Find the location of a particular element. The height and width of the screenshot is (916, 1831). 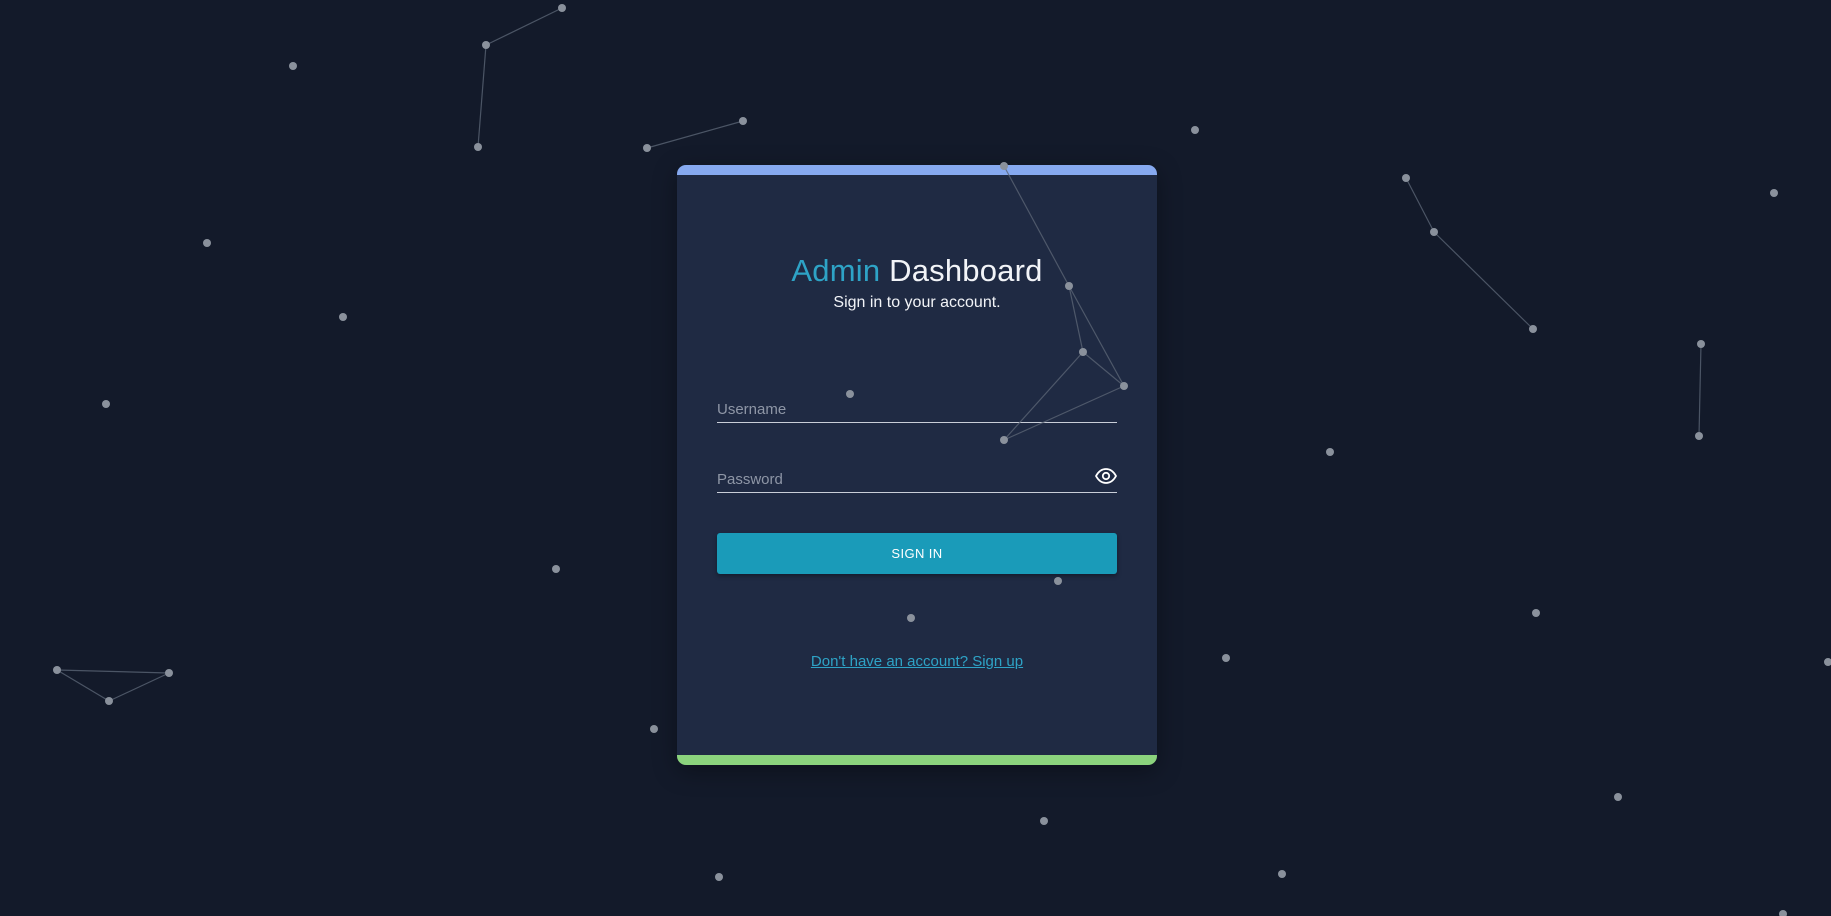

page-title: Admin Dashboard is located at coordinates (917, 271).